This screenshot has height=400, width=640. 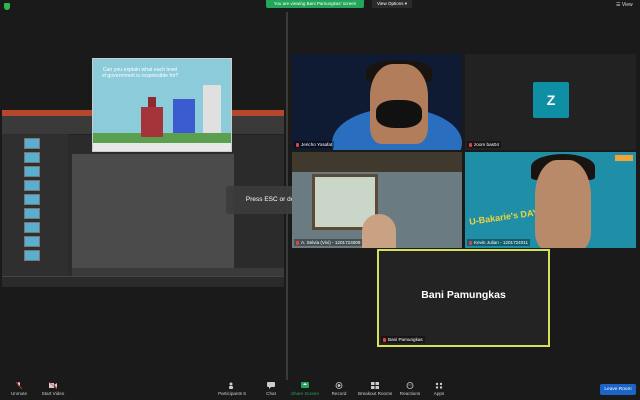 I want to click on participant-big-name: Bani Pamungkas, so click(x=463, y=295).